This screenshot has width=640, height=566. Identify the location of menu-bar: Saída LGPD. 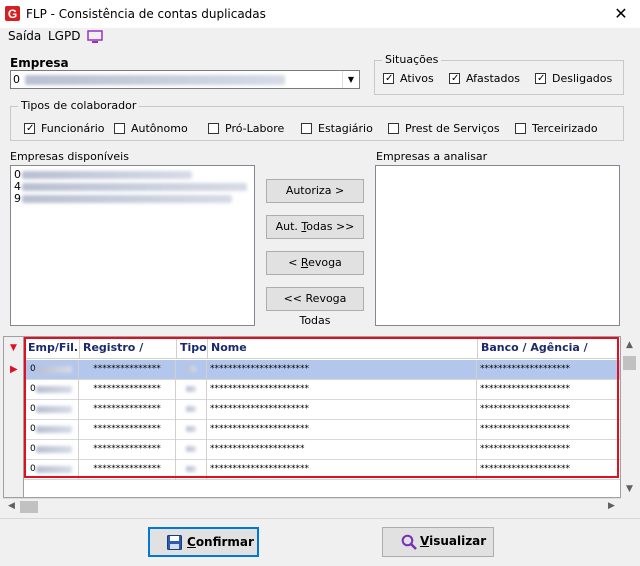
(320, 38).